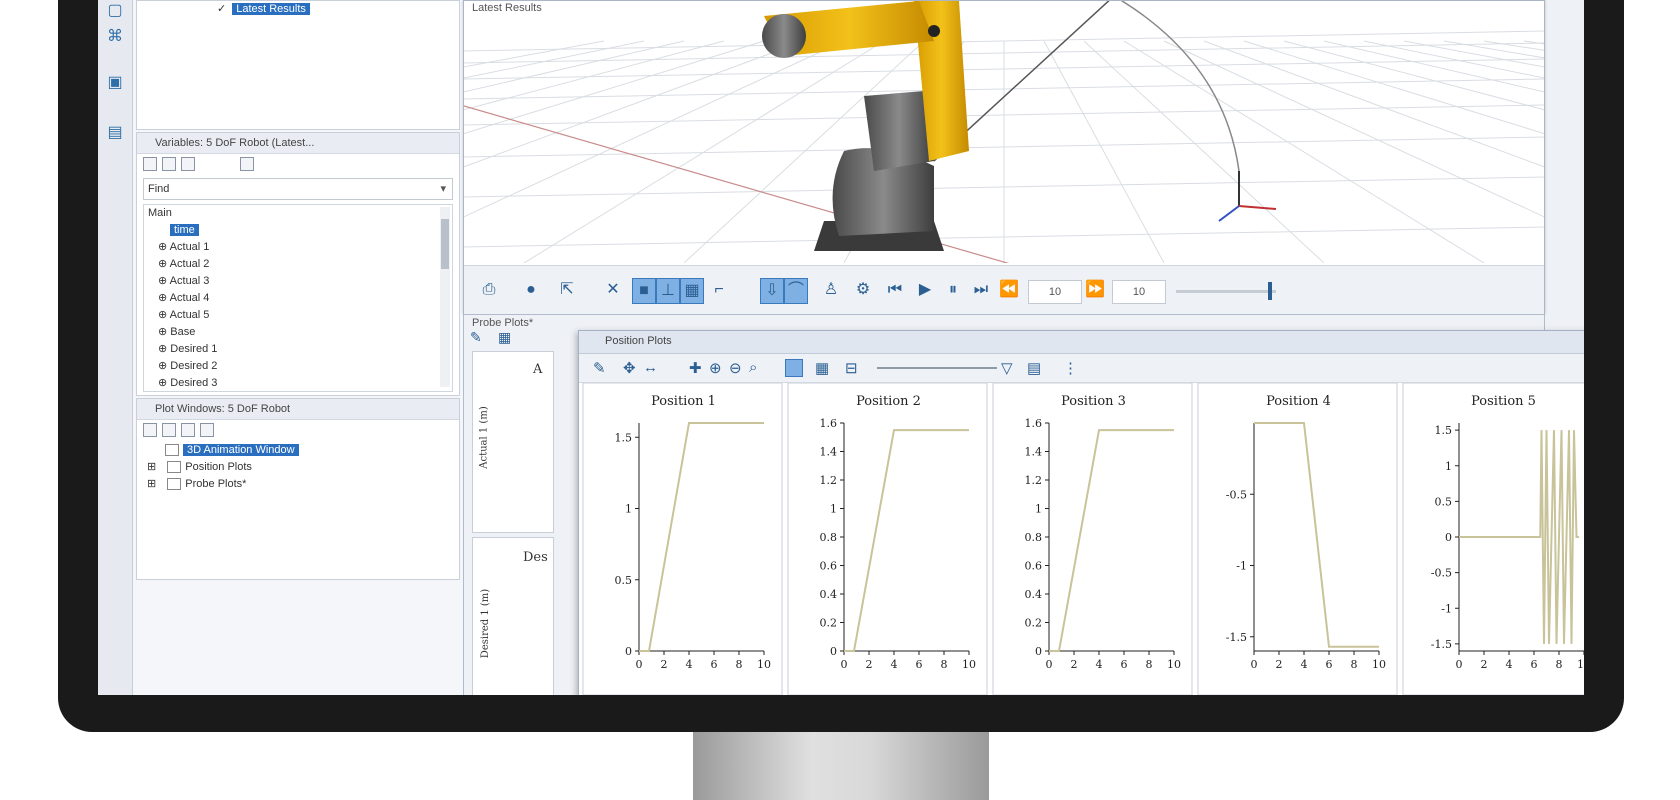  What do you see at coordinates (682, 539) in the screenshot?
I see `chart-panel: Position 1 0 0.5 1 1.5 0 2 4 6 8 10` at bounding box center [682, 539].